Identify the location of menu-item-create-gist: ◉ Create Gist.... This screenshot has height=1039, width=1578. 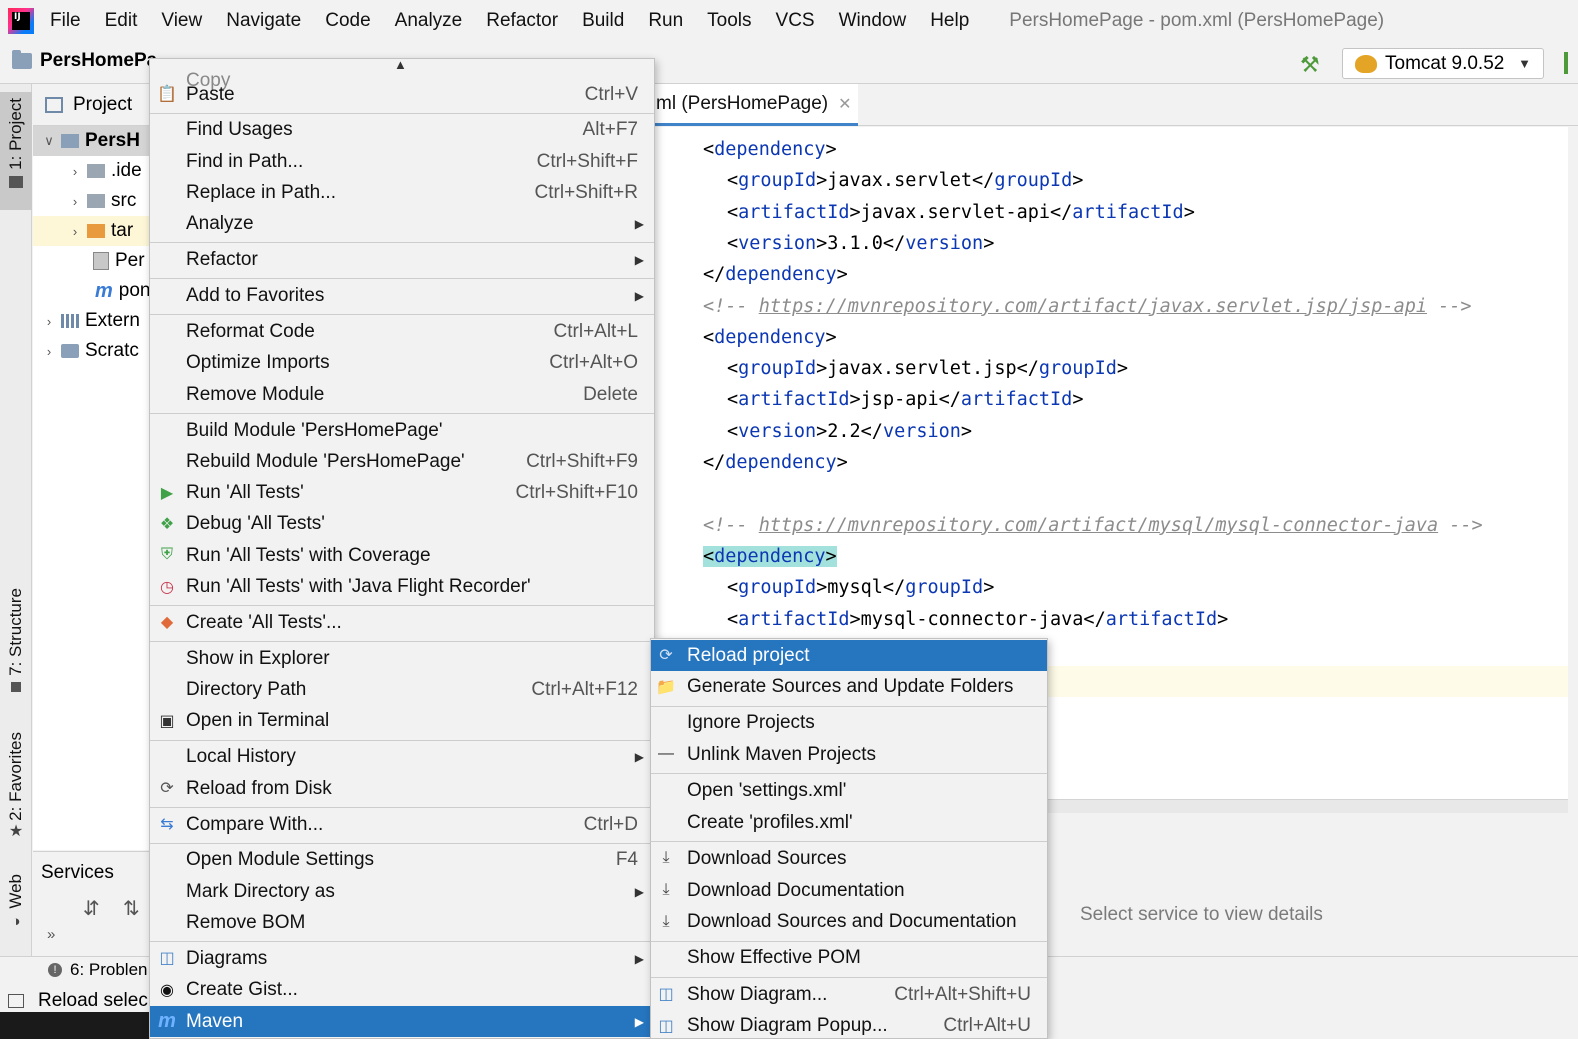
(402, 990).